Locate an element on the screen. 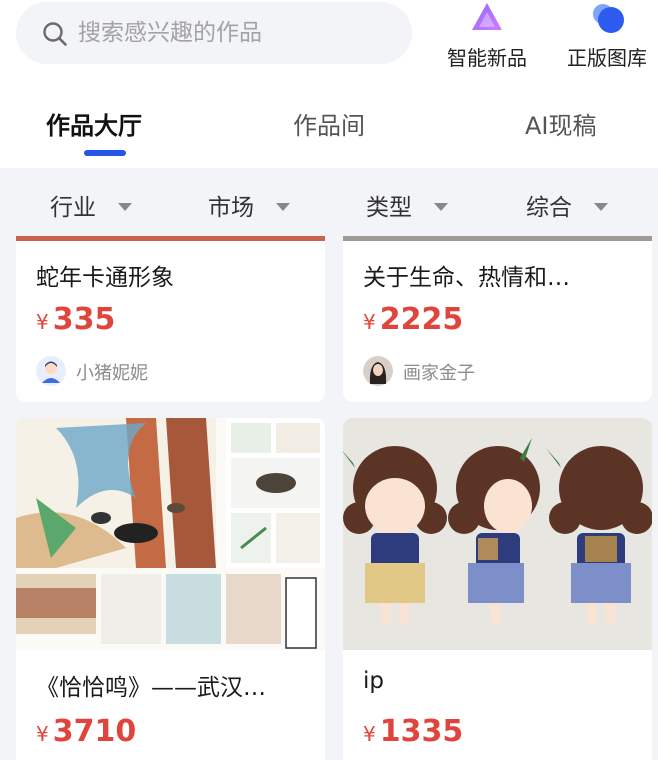 This screenshot has height=760, width=658. smart-new-label: 智能新品 is located at coordinates (487, 58).